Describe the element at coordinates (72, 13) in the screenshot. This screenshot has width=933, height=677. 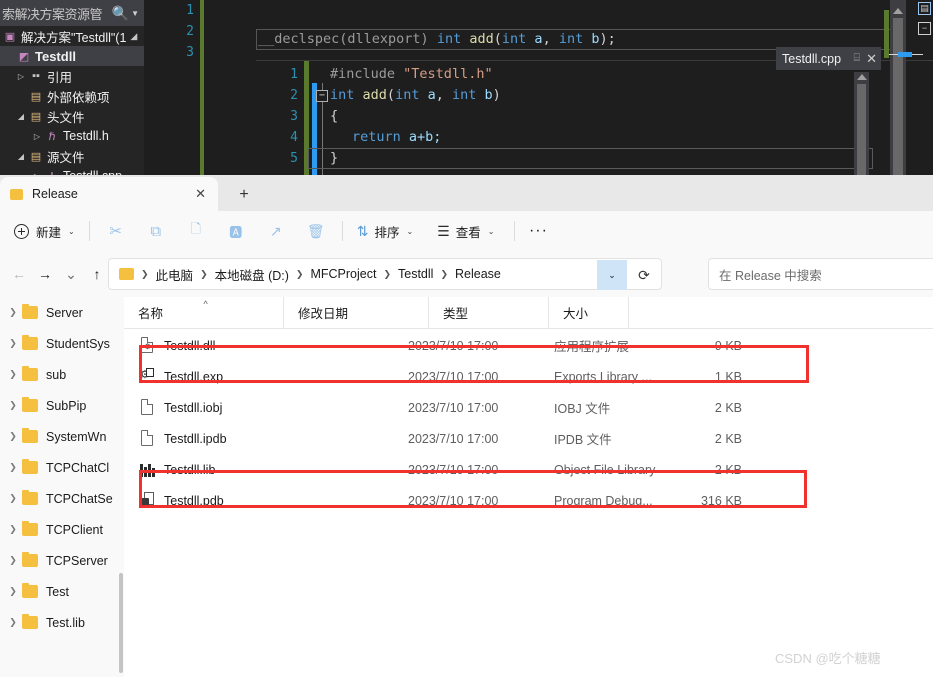
I see `solution-explorer-search-box: 索解决方案资源管 🔍 ▼` at that location.